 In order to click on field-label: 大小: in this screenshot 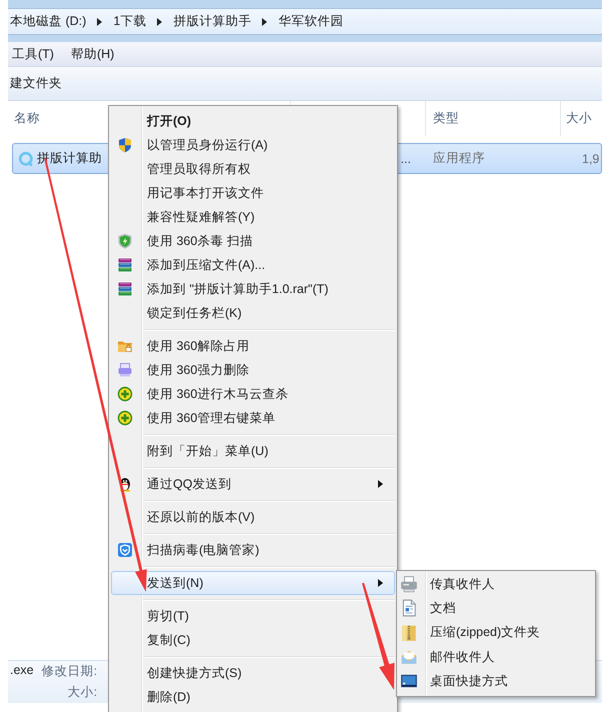, I will do `click(83, 692)`.